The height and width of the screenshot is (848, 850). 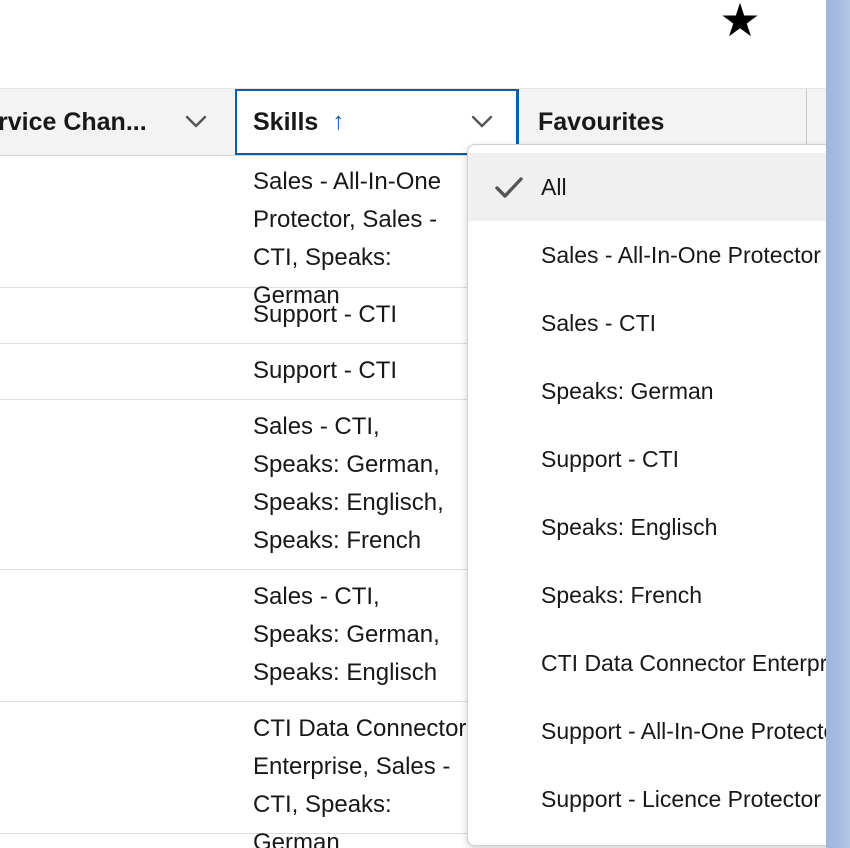 I want to click on dropdown-option: Support - Licence Protector, so click(x=658, y=799).